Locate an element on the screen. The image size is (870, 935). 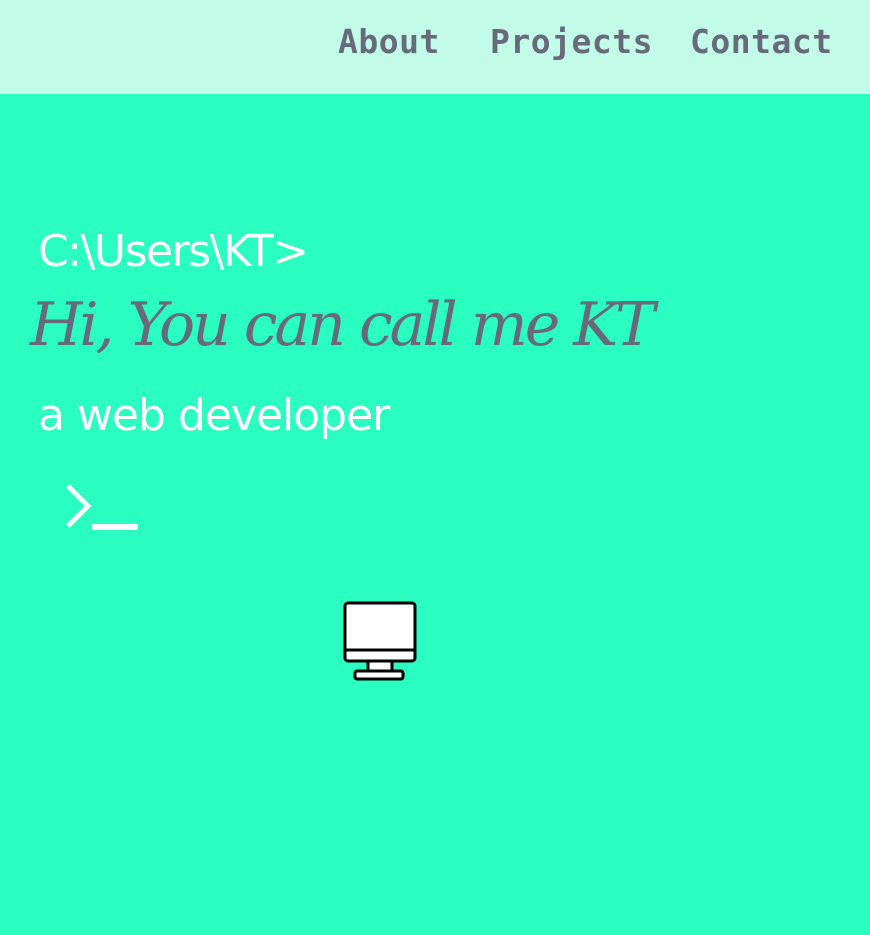
greeting-heading: Hi, You can call me KT is located at coordinates (342, 325).